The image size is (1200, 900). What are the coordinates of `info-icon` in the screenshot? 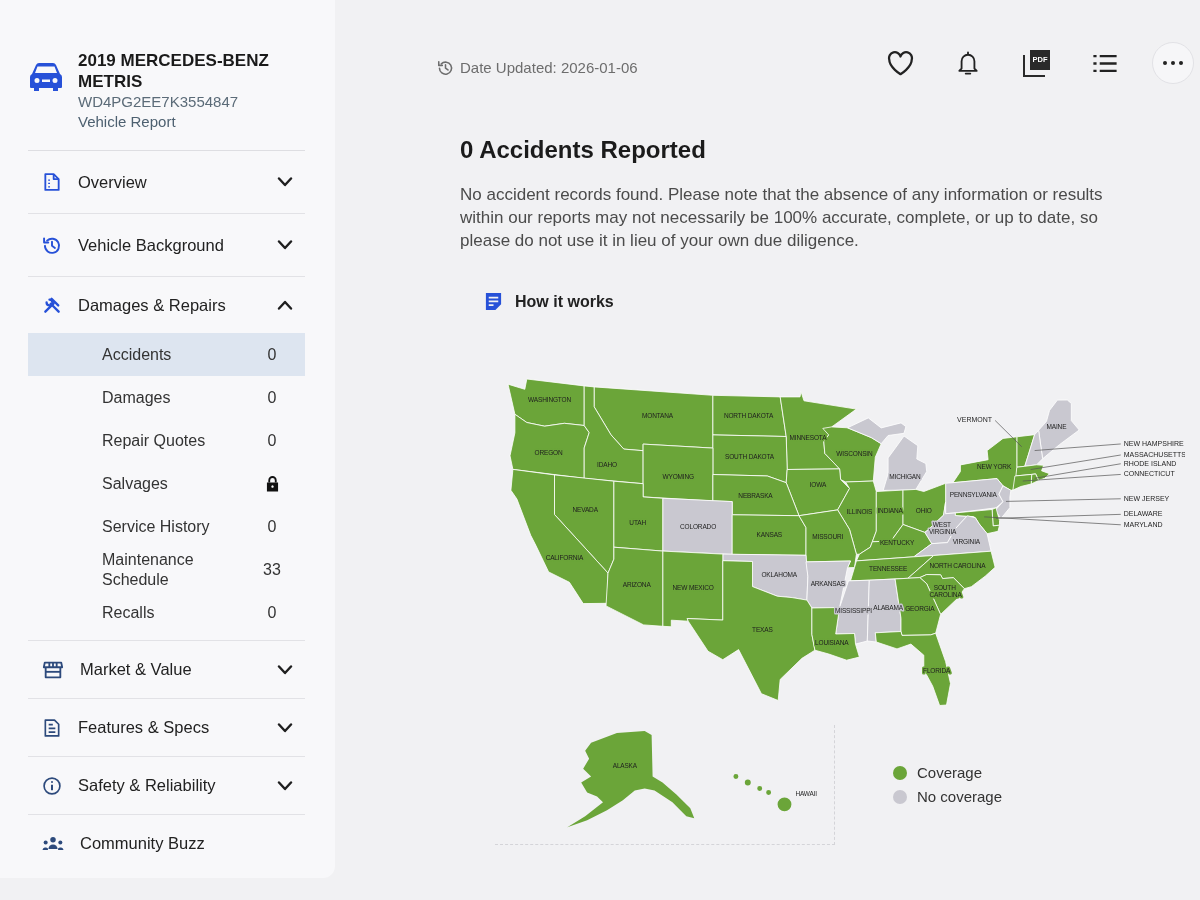 It's located at (52, 785).